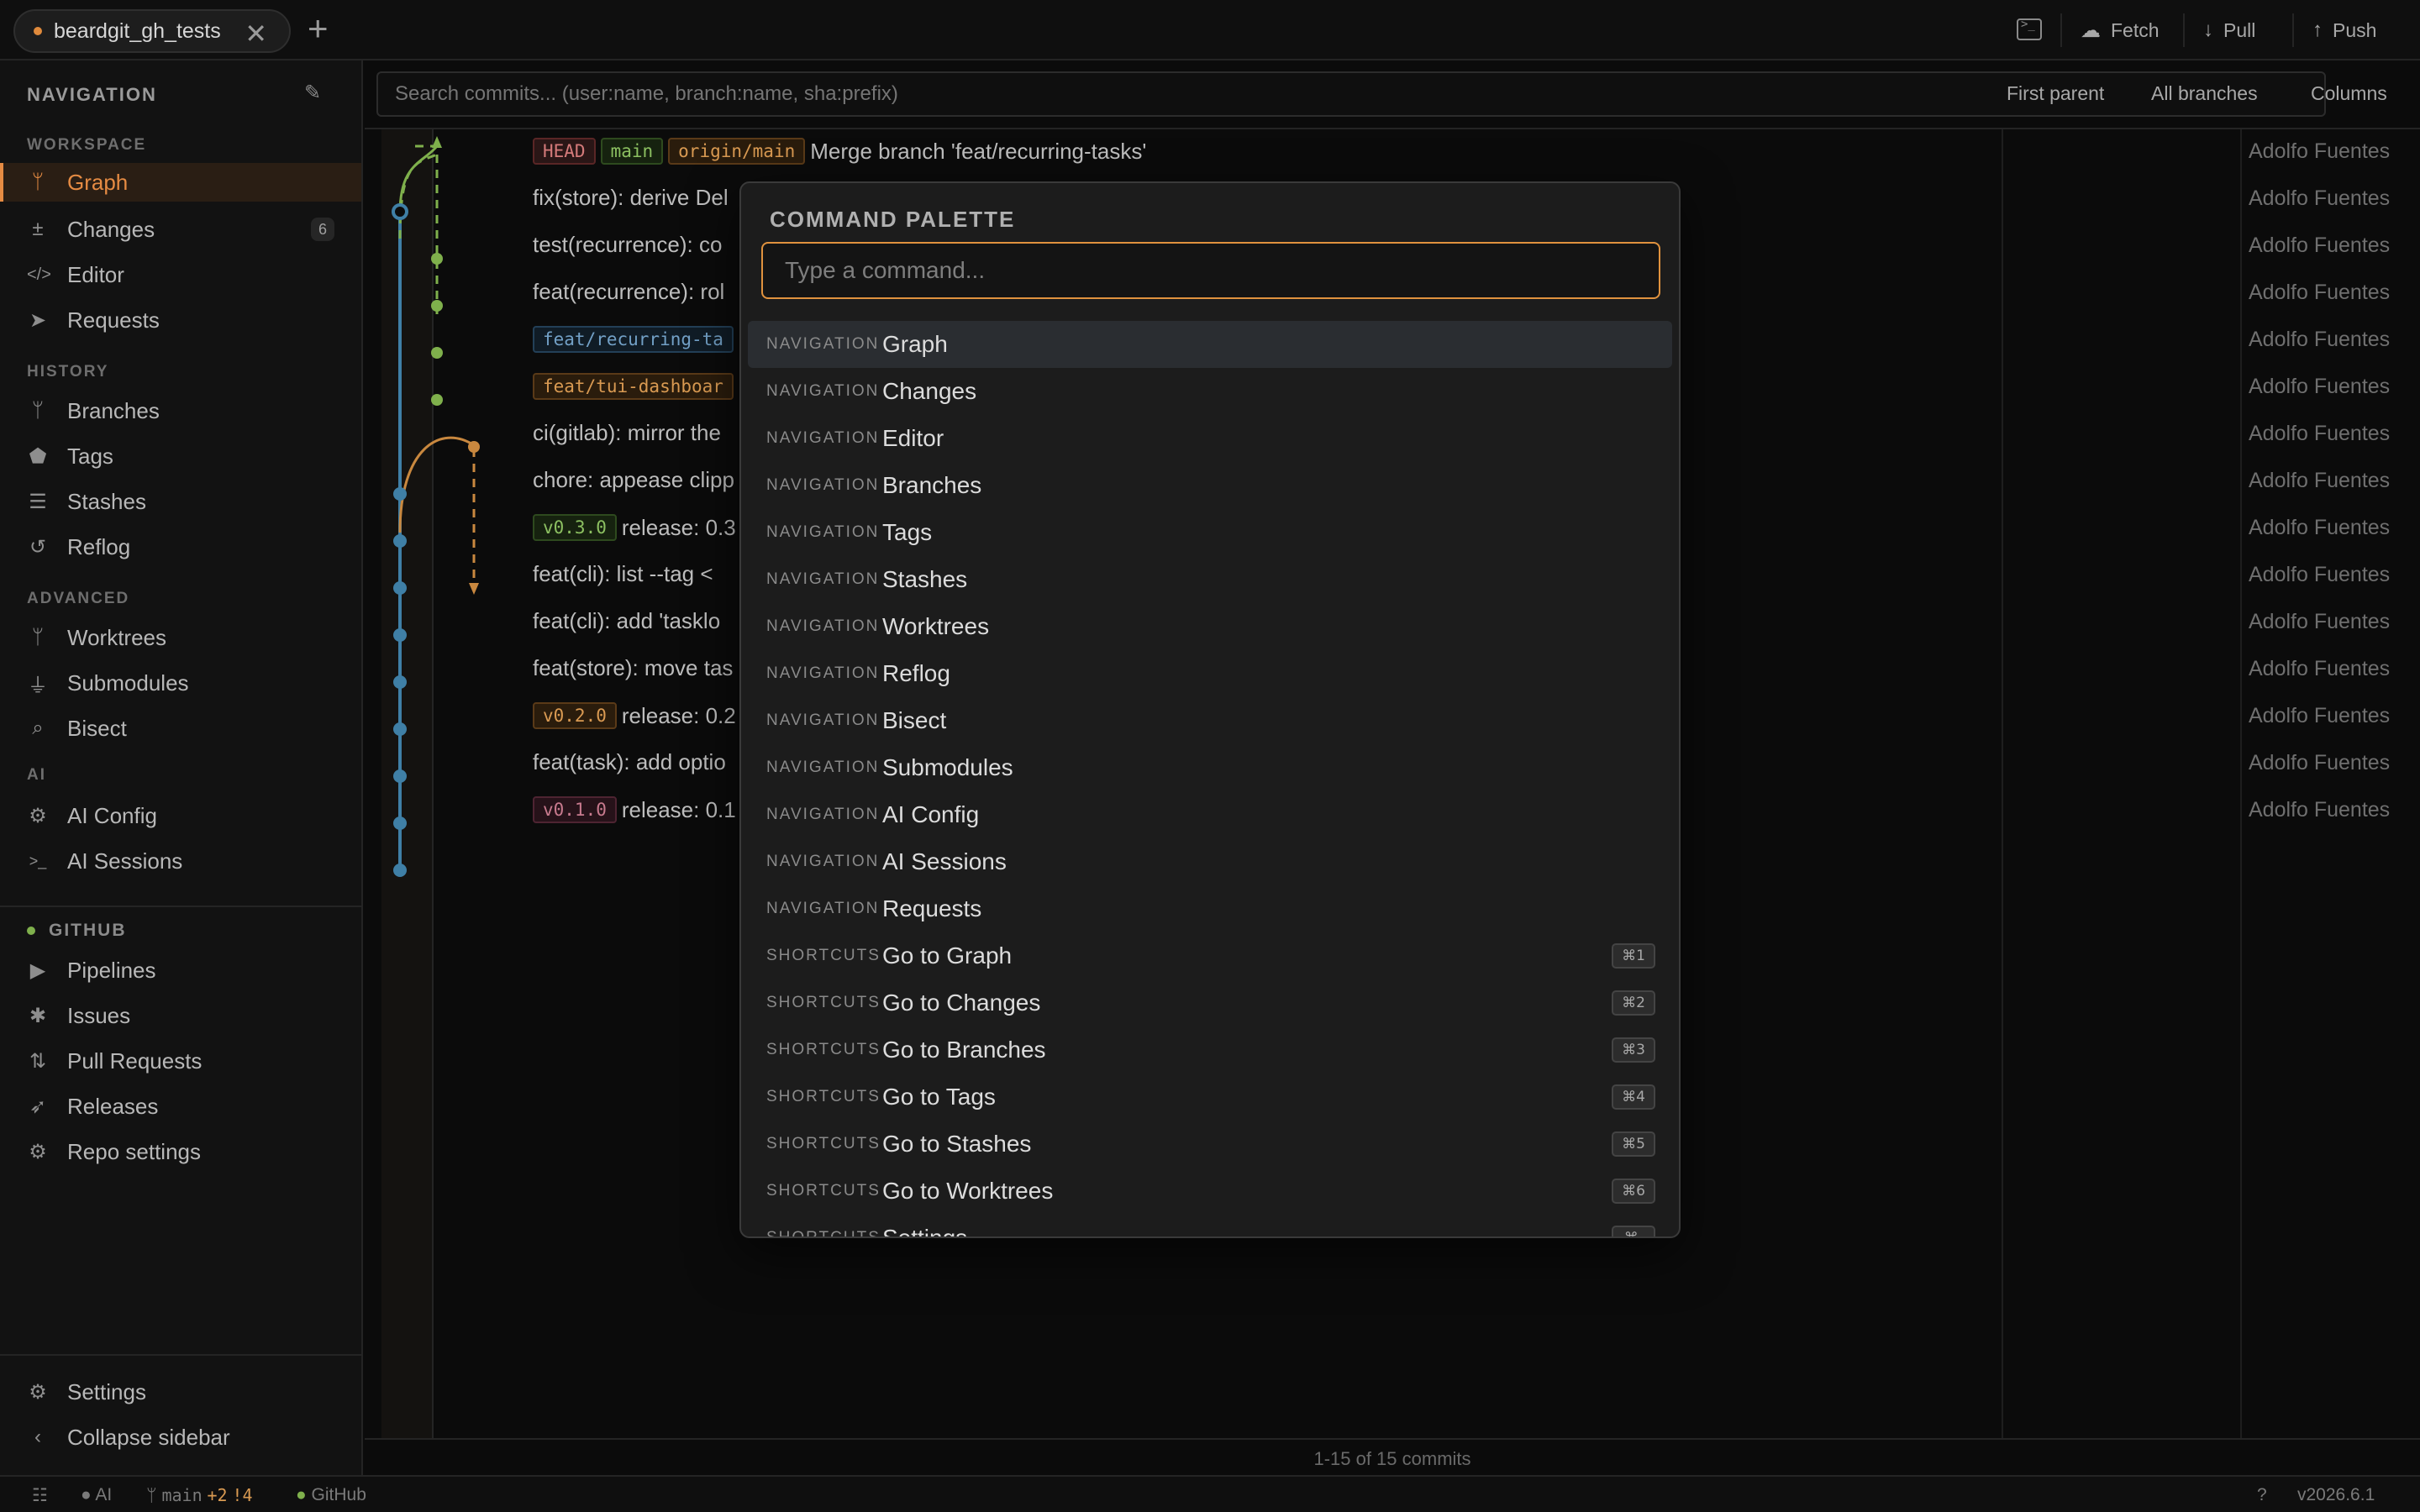 The width and height of the screenshot is (2420, 1512). What do you see at coordinates (627, 621) in the screenshot?
I see `commit-message: feat(cli): add 'tasklo` at bounding box center [627, 621].